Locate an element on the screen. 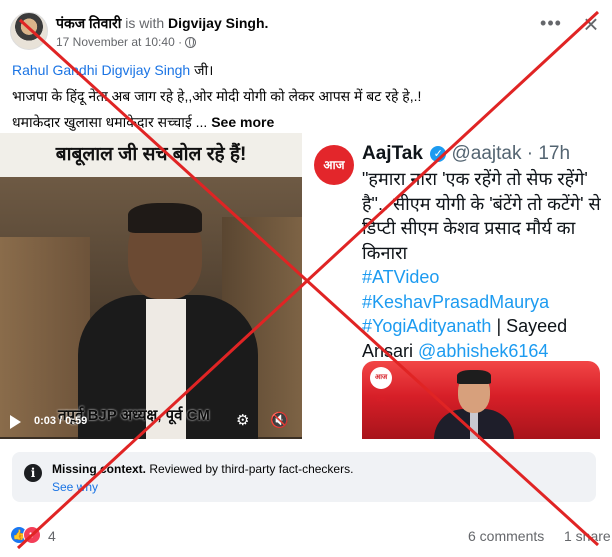  speaker-hair is located at coordinates (165, 218).